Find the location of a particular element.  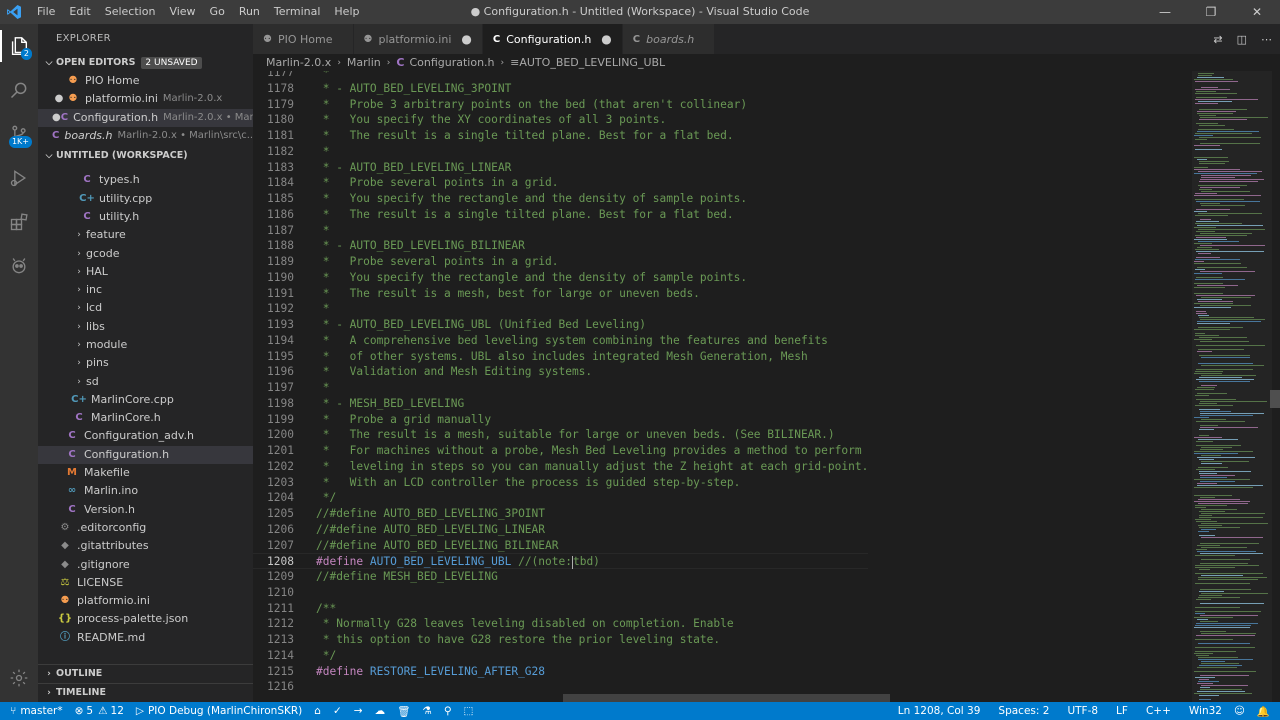

tab-platformio-ini: ⚉ platformio.ini ● is located at coordinates (418, 39).